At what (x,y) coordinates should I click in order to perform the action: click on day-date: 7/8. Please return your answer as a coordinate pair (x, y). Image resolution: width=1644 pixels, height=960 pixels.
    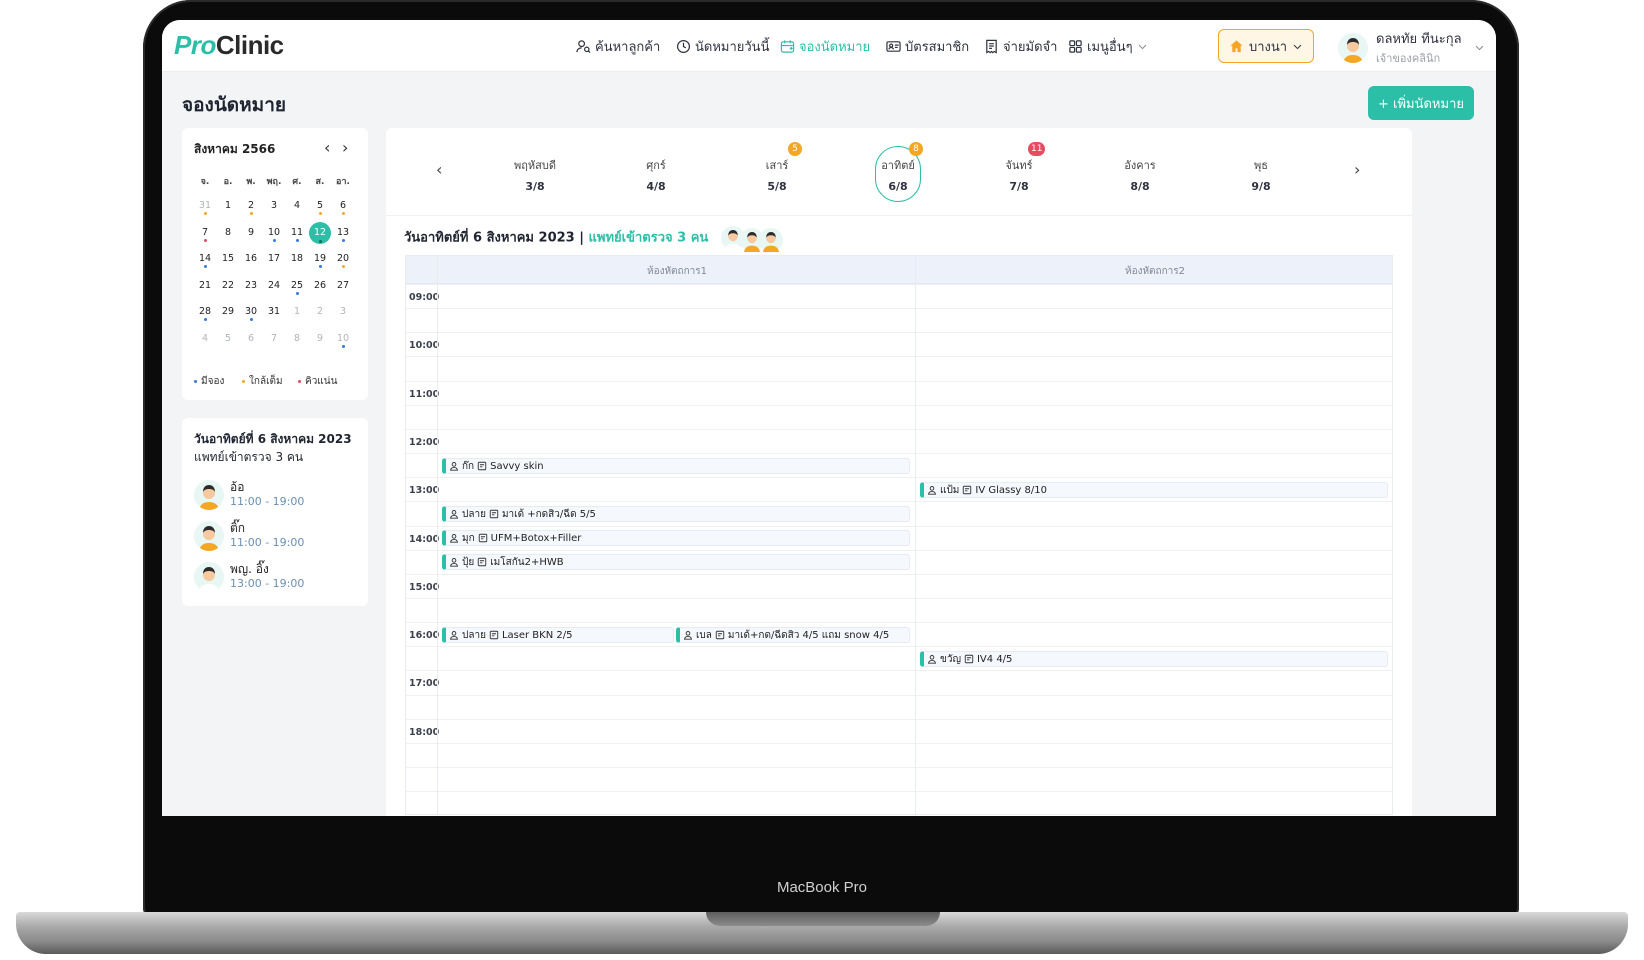
    Looking at the image, I should click on (1019, 186).